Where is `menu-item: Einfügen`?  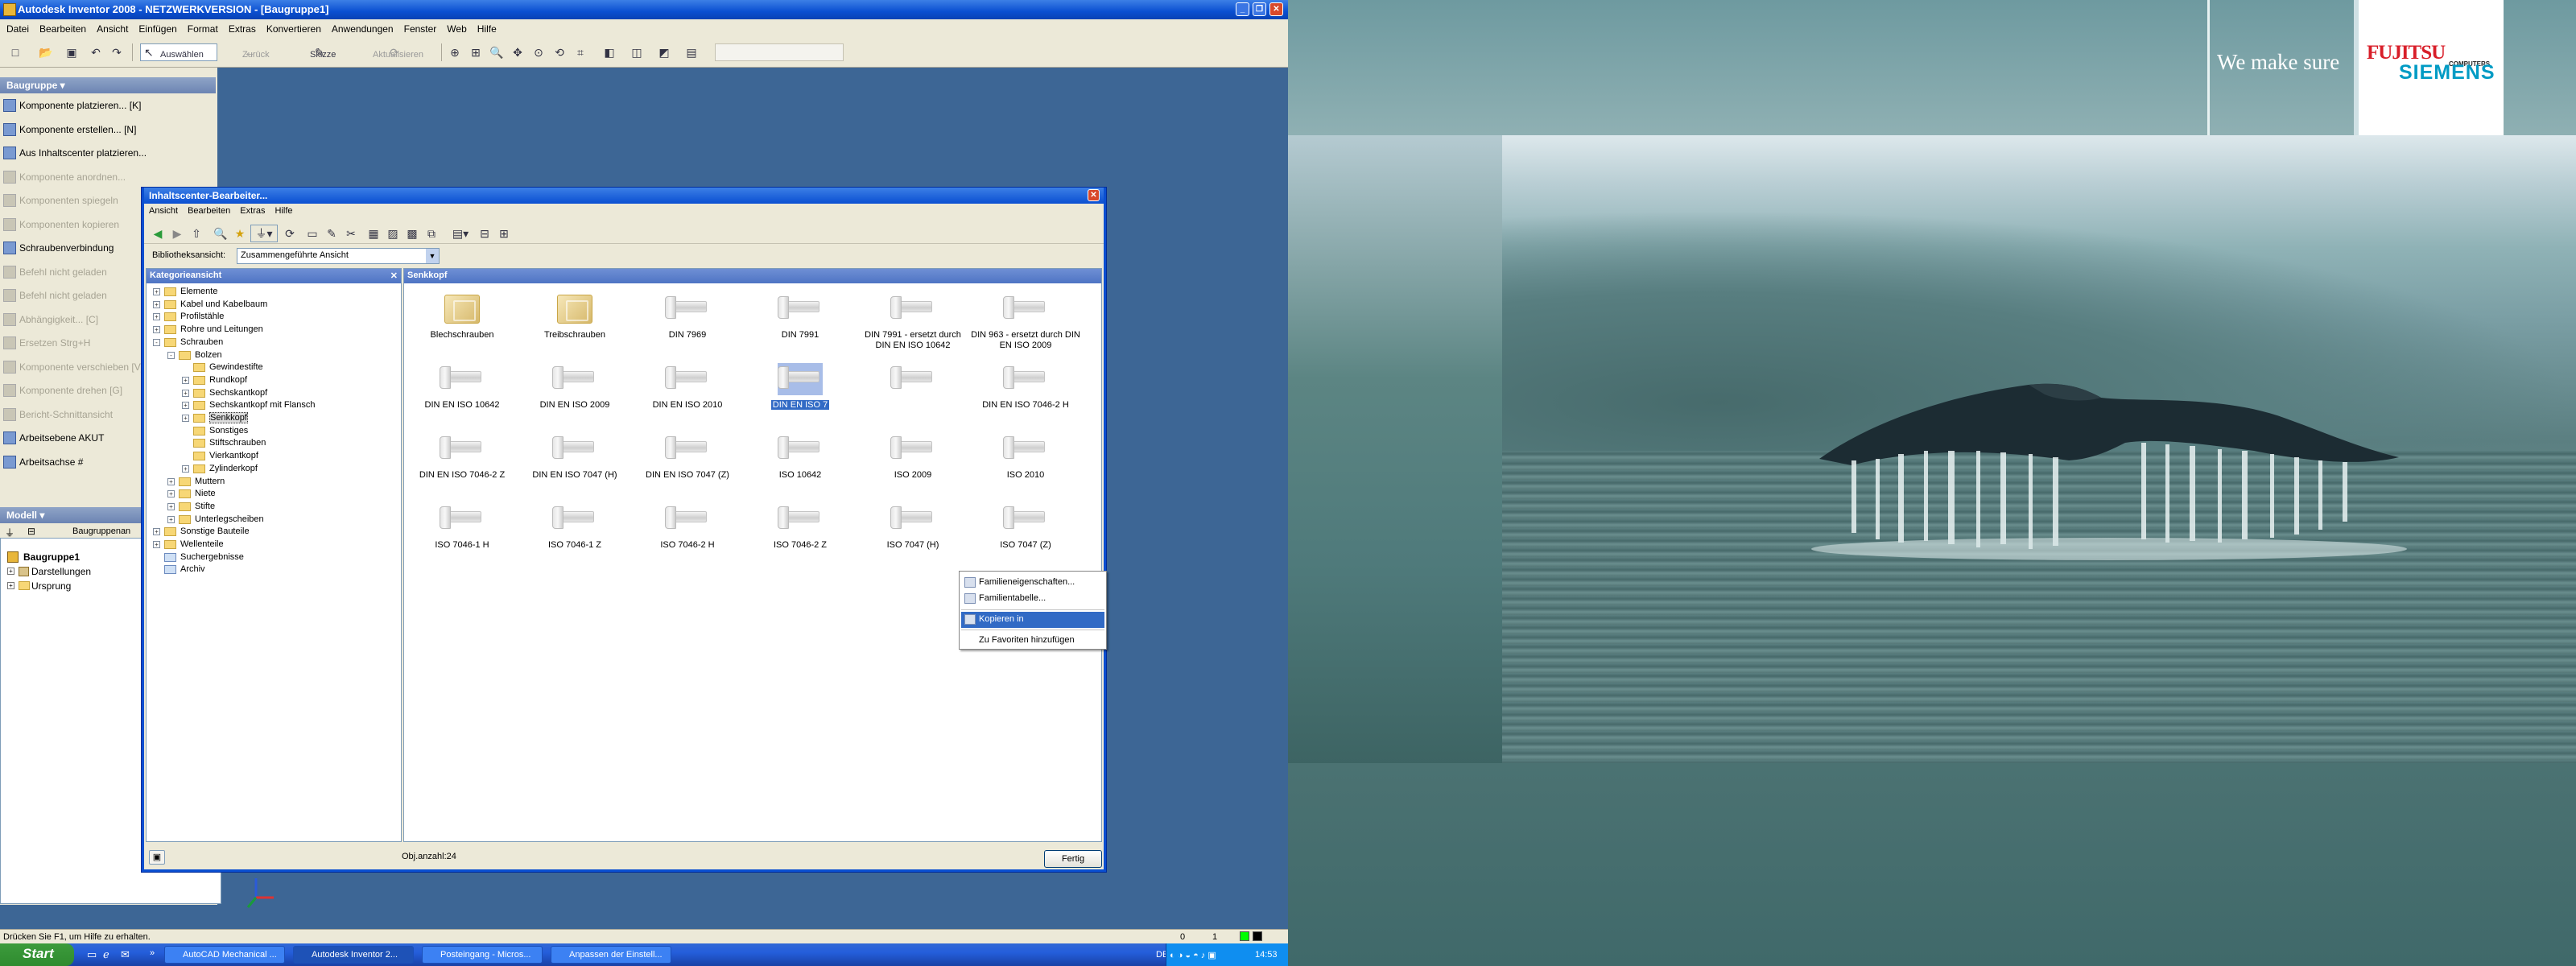
menu-item: Einfügen is located at coordinates (157, 29).